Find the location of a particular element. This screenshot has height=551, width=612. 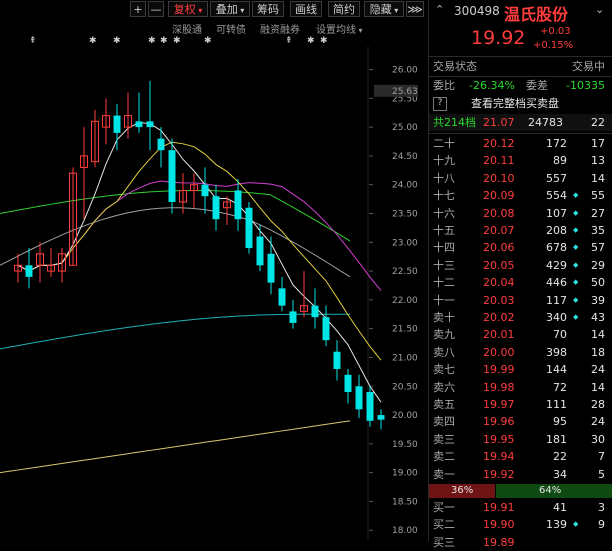

chips-button: 筹码 is located at coordinates (268, 9).